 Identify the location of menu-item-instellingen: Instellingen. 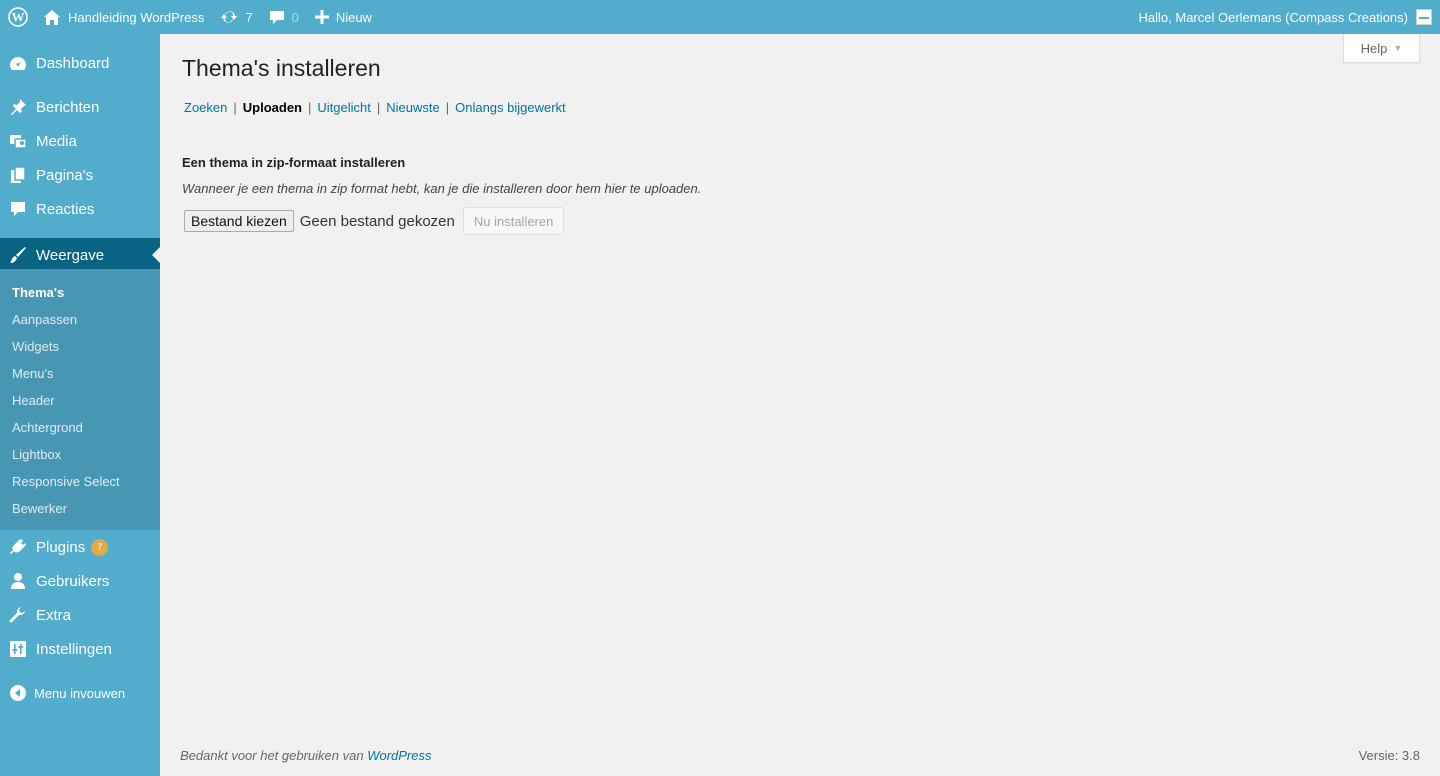
(80, 649).